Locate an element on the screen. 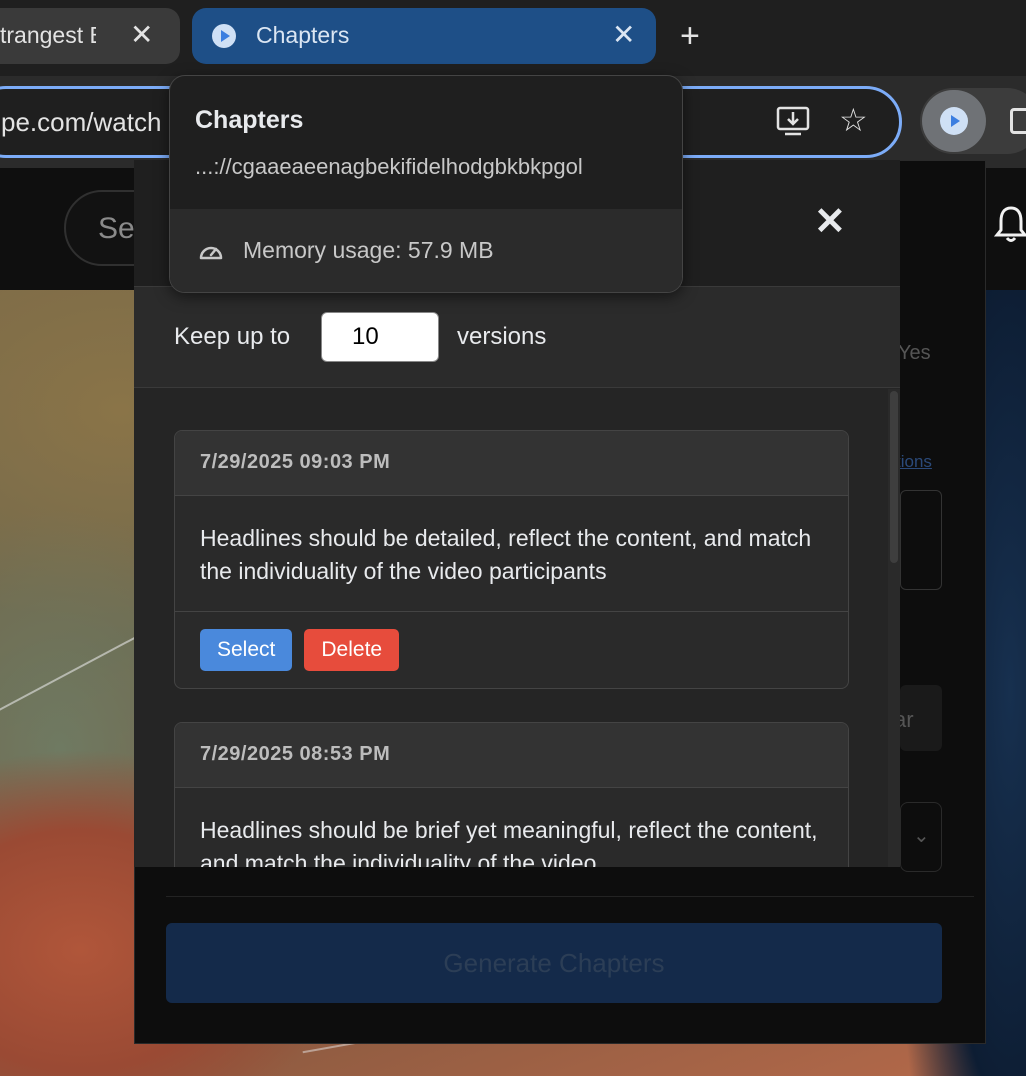  scrollbar-thumb is located at coordinates (894, 477).